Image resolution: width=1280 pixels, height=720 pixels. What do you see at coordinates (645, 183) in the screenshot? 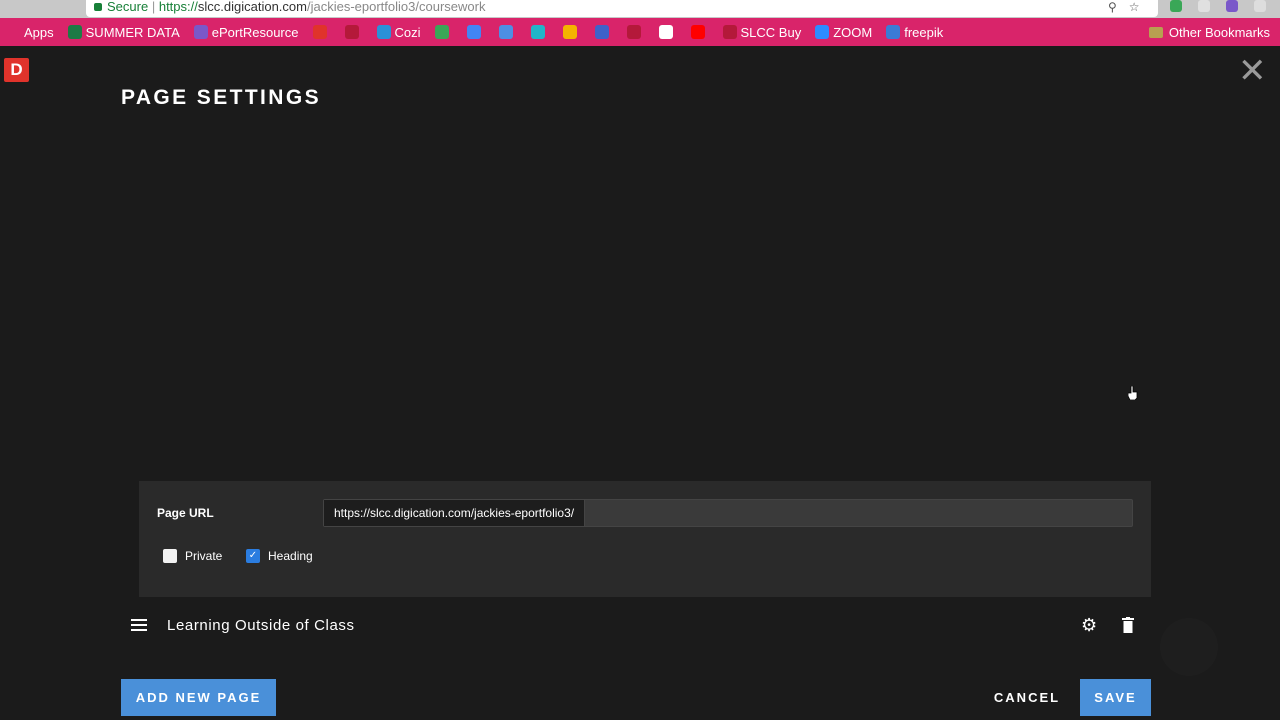
I see `page-row: Fine Arts ⚙` at bounding box center [645, 183].